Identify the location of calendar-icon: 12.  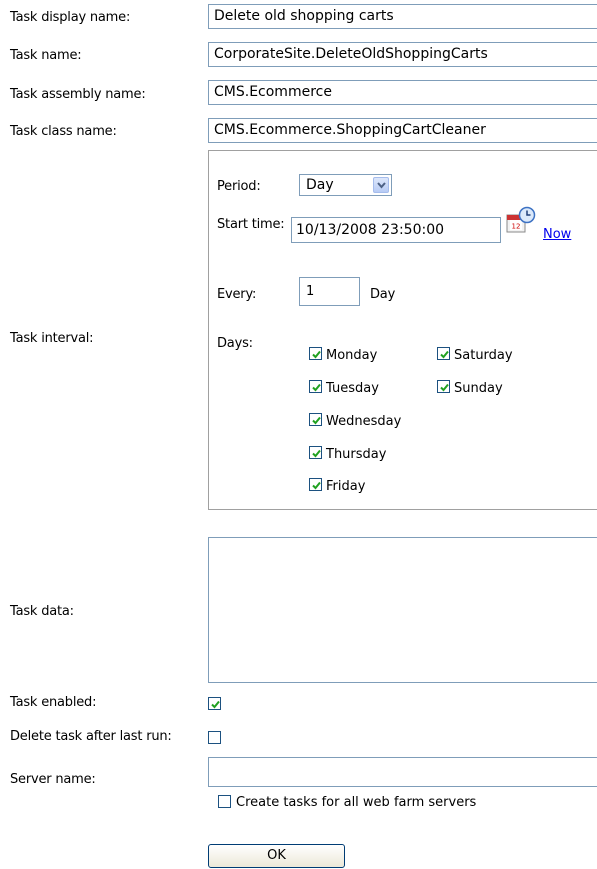
(521, 223).